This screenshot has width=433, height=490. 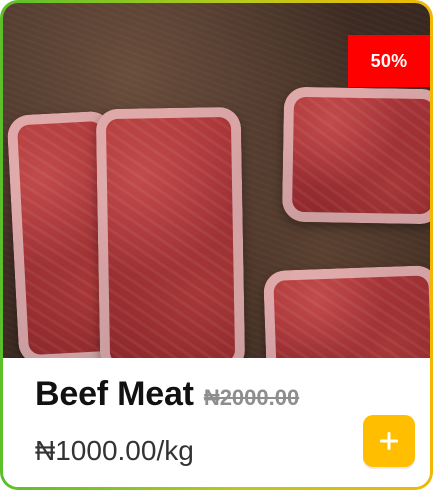 What do you see at coordinates (114, 394) in the screenshot?
I see `product-name: Beef Meat` at bounding box center [114, 394].